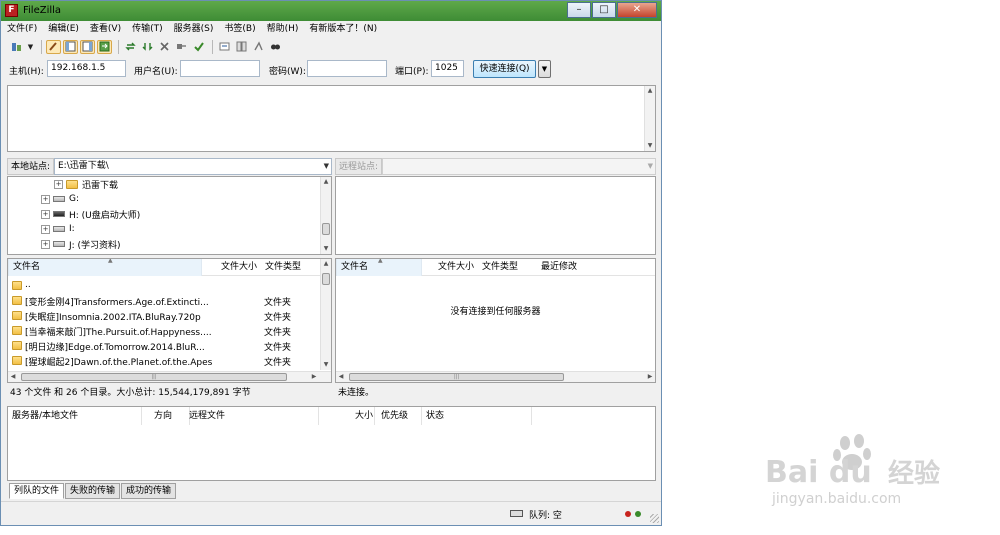  I want to click on column-priority: 优先级, so click(399, 416).